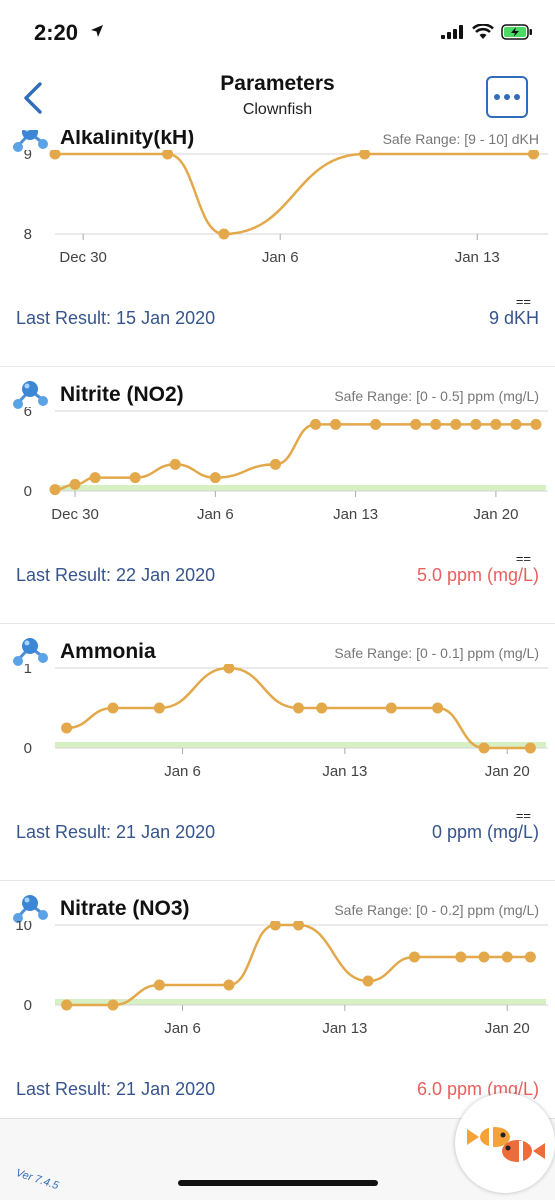 This screenshot has width=555, height=1200. What do you see at coordinates (28, 156) in the screenshot?
I see `y-tick-label: 9` at bounding box center [28, 156].